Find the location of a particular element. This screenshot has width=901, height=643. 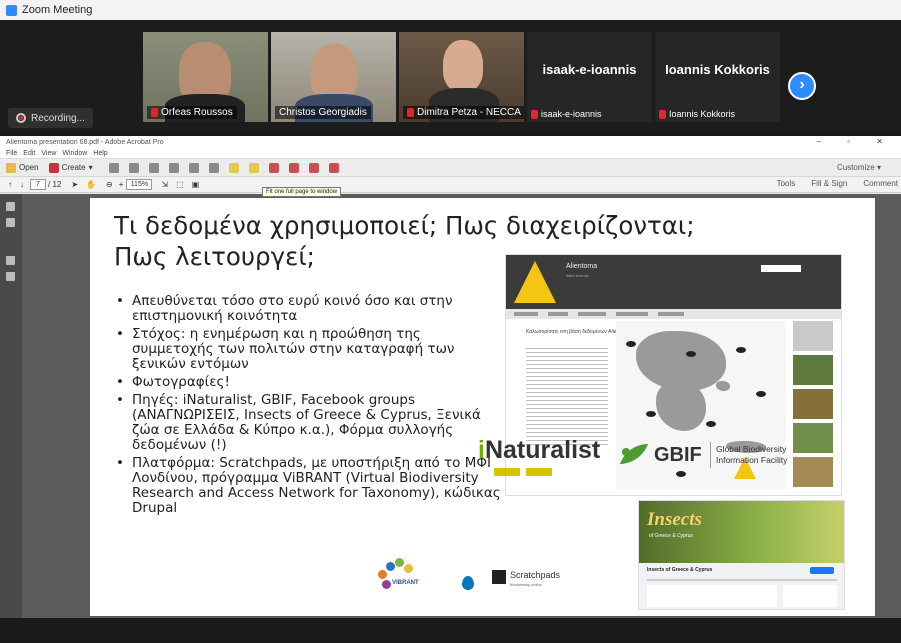

print-icon is located at coordinates (153, 167).